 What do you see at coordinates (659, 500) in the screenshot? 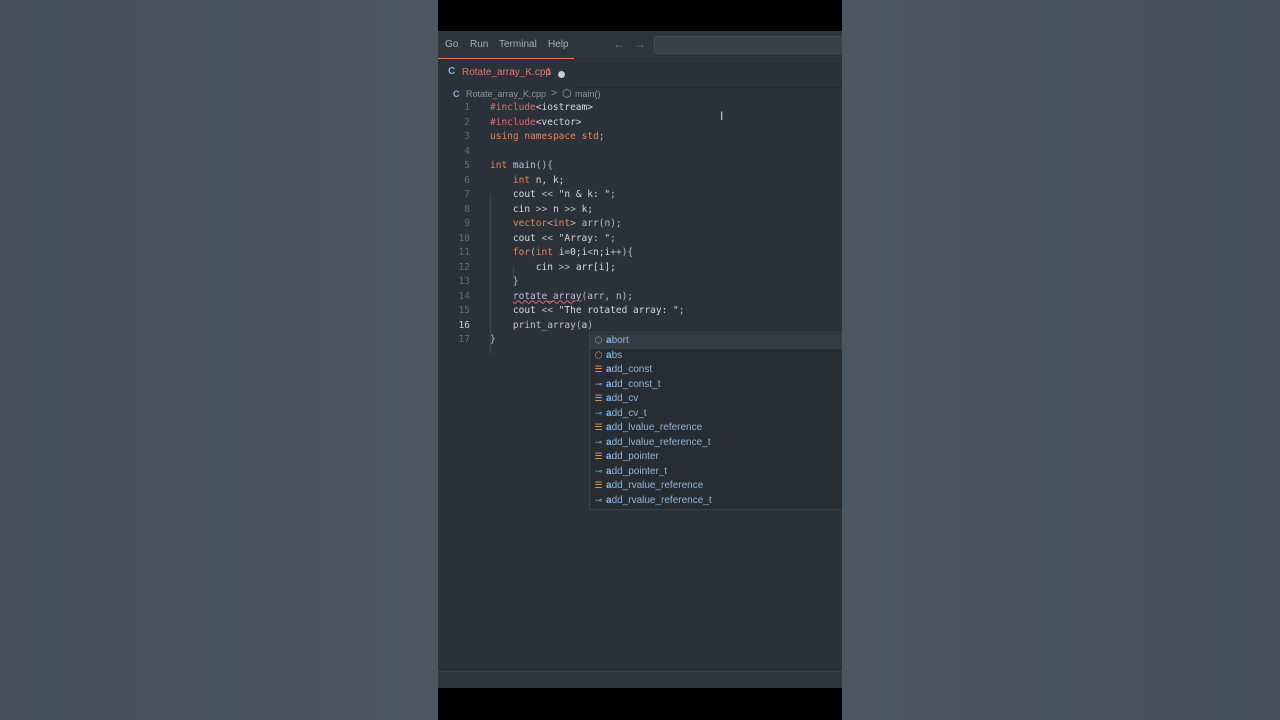
I see `suggestion-label: add_rvalue_reference_t` at bounding box center [659, 500].